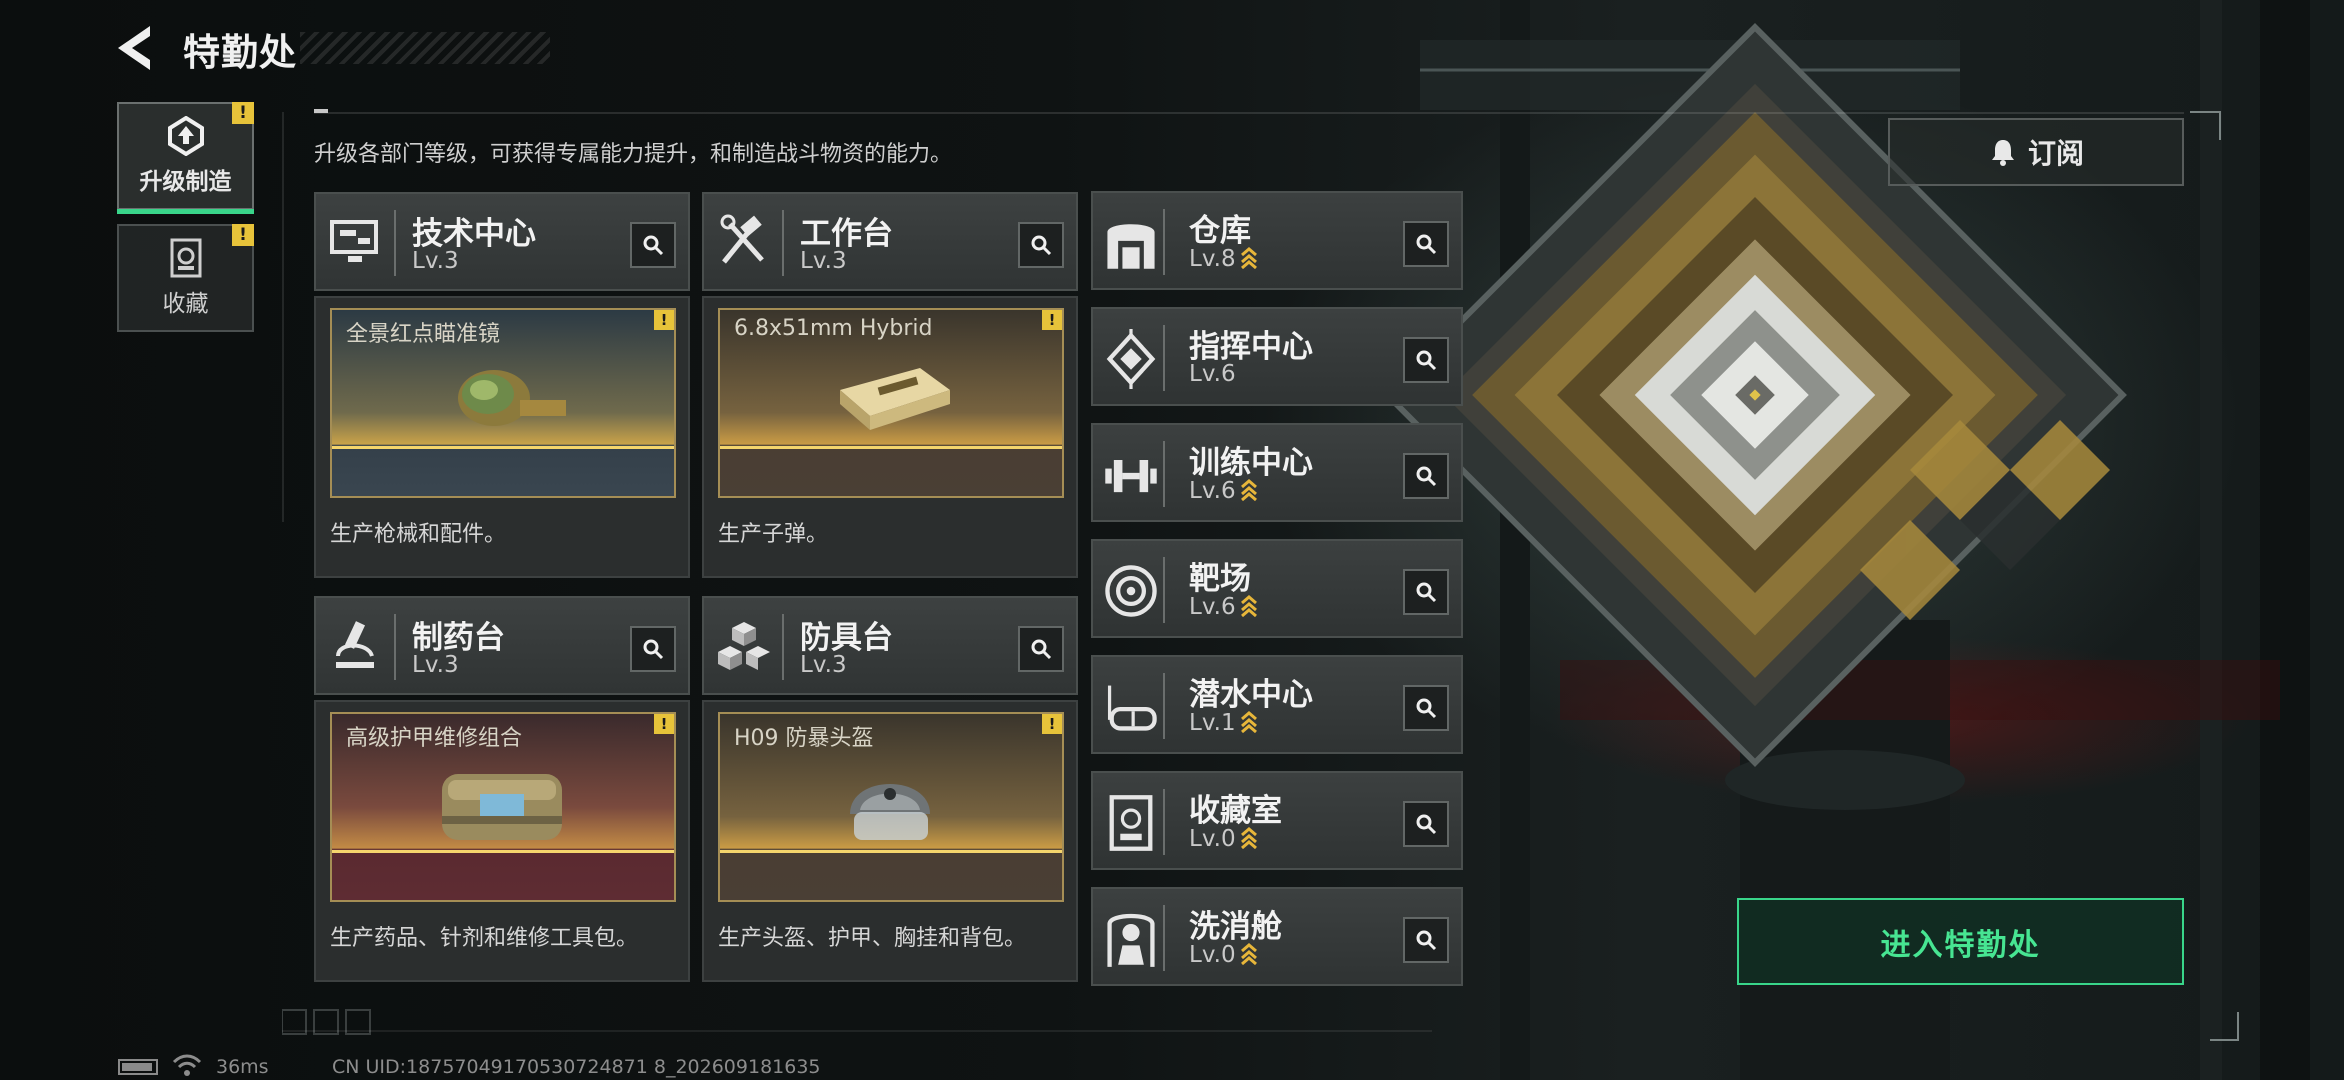 This screenshot has width=2344, height=1080. I want to click on bottom-divider, so click(857, 1031).